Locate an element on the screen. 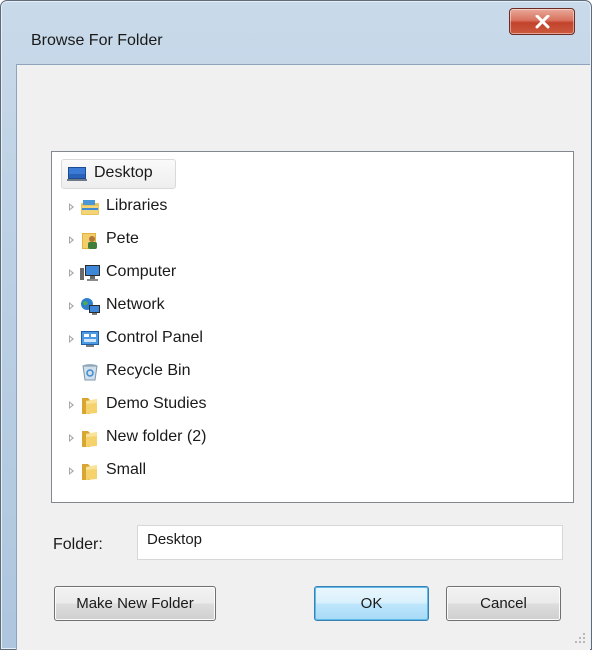  dialog-title: Browse For Folder is located at coordinates (97, 40).